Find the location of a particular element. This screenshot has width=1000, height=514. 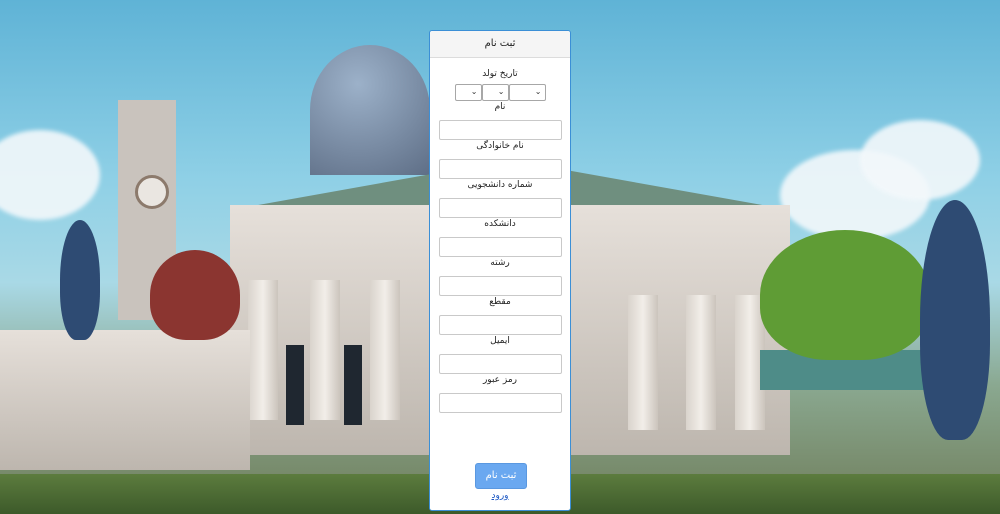

student-number-input is located at coordinates (500, 208).